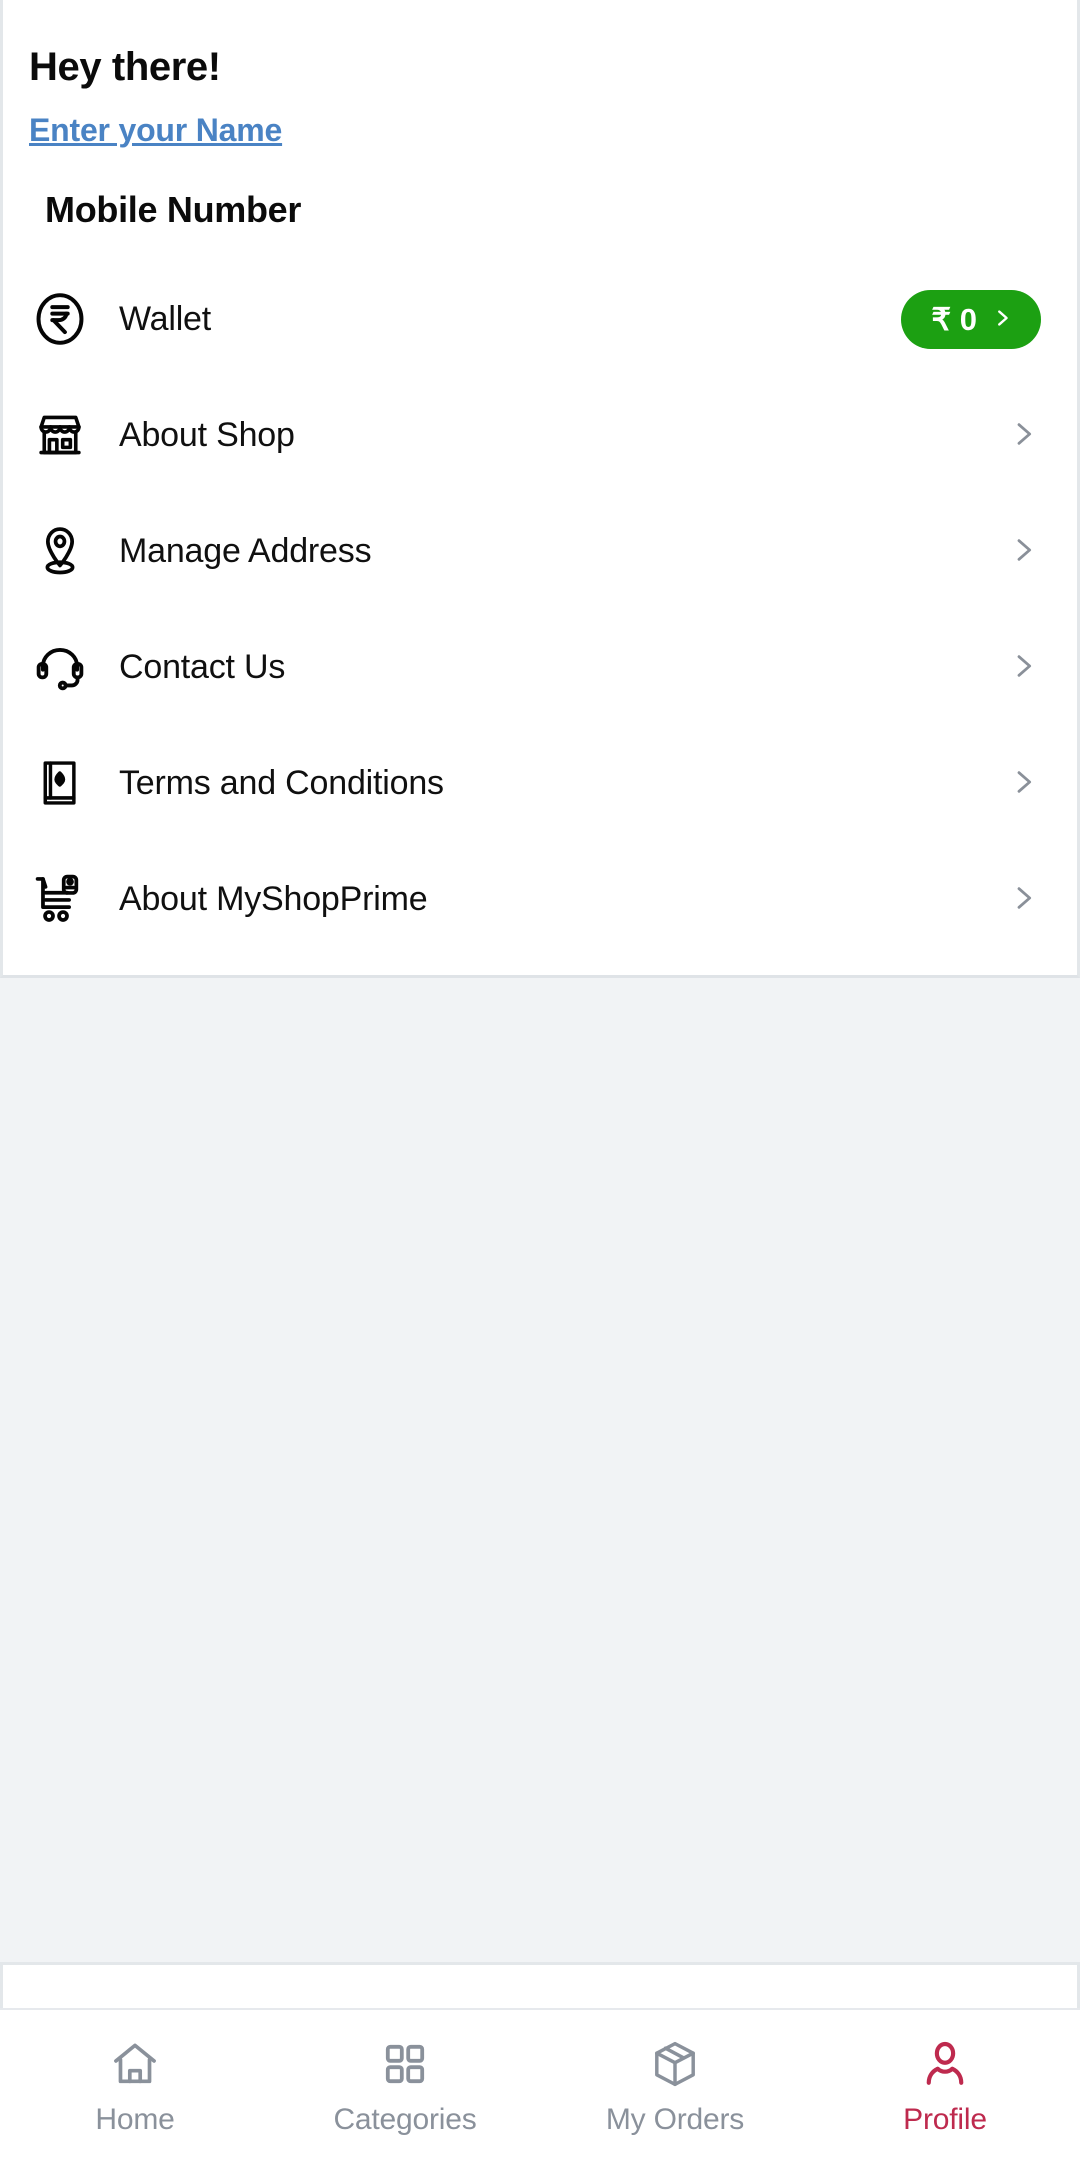 The width and height of the screenshot is (1080, 2160). What do you see at coordinates (273, 898) in the screenshot?
I see `menu-label-about-myshopprime: About MyShopPrime` at bounding box center [273, 898].